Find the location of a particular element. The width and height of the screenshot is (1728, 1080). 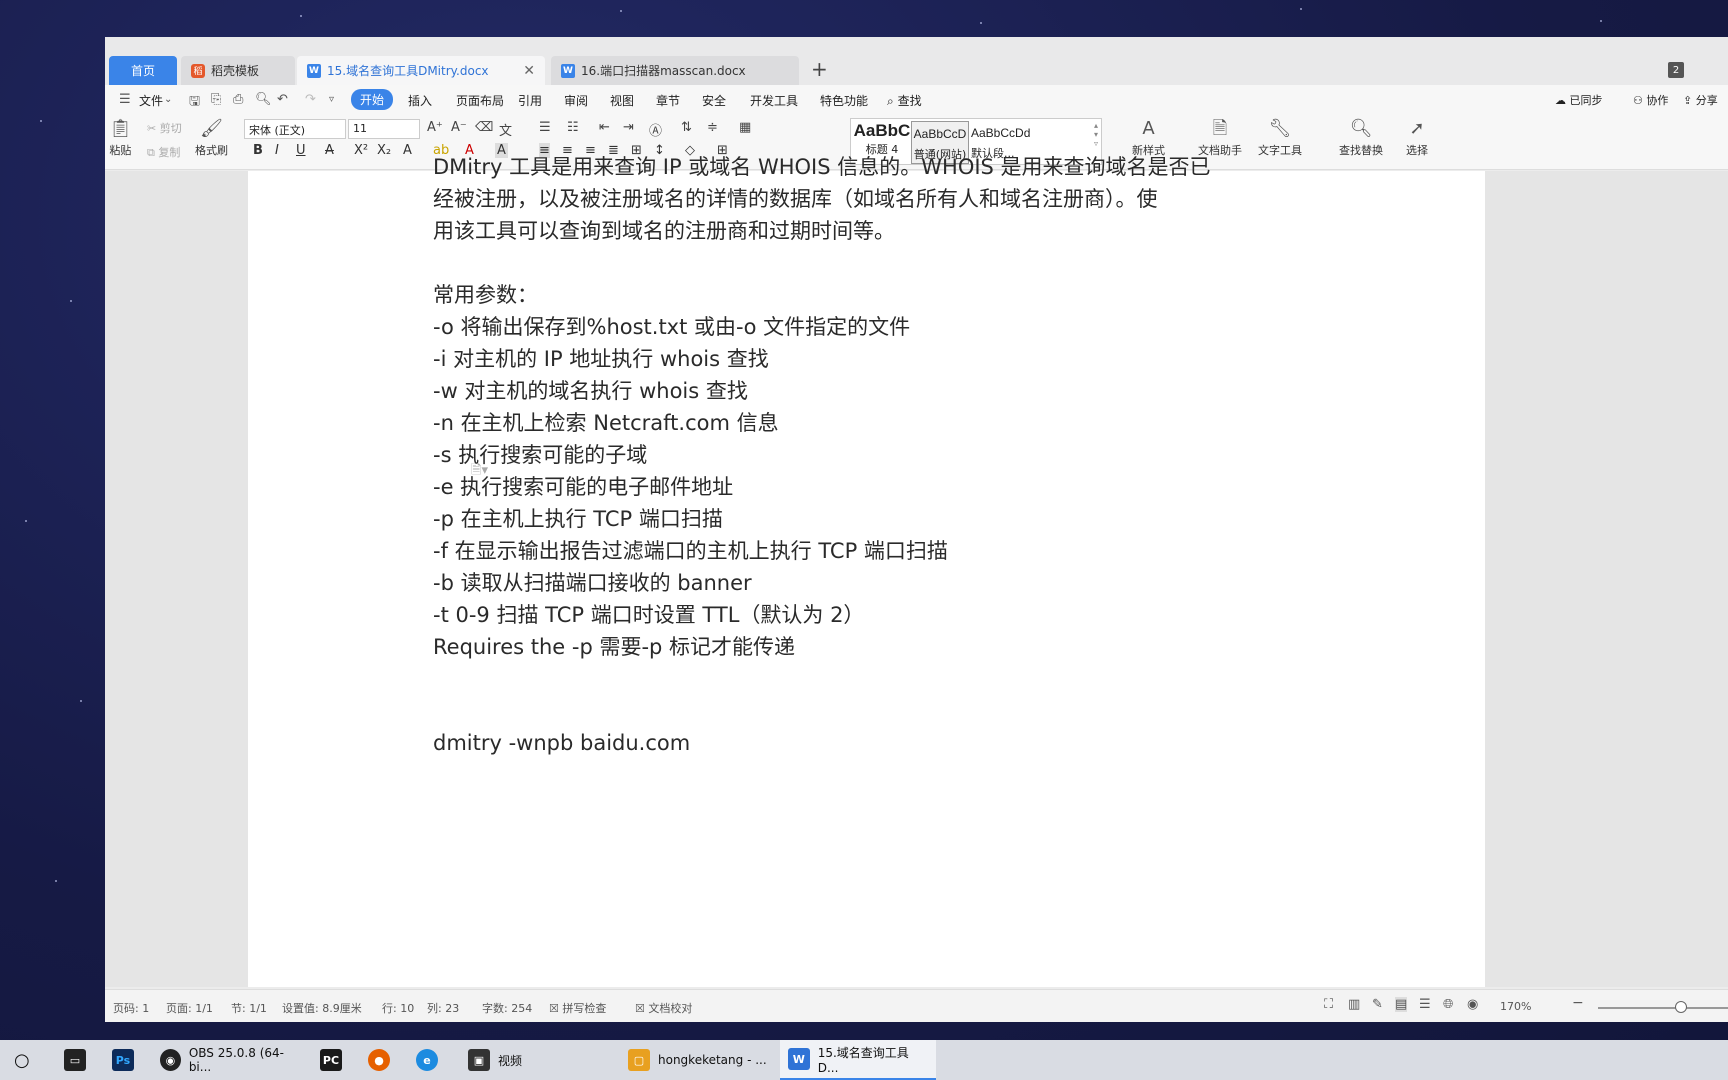

zoom-level: 170% is located at coordinates (1515, 1006).